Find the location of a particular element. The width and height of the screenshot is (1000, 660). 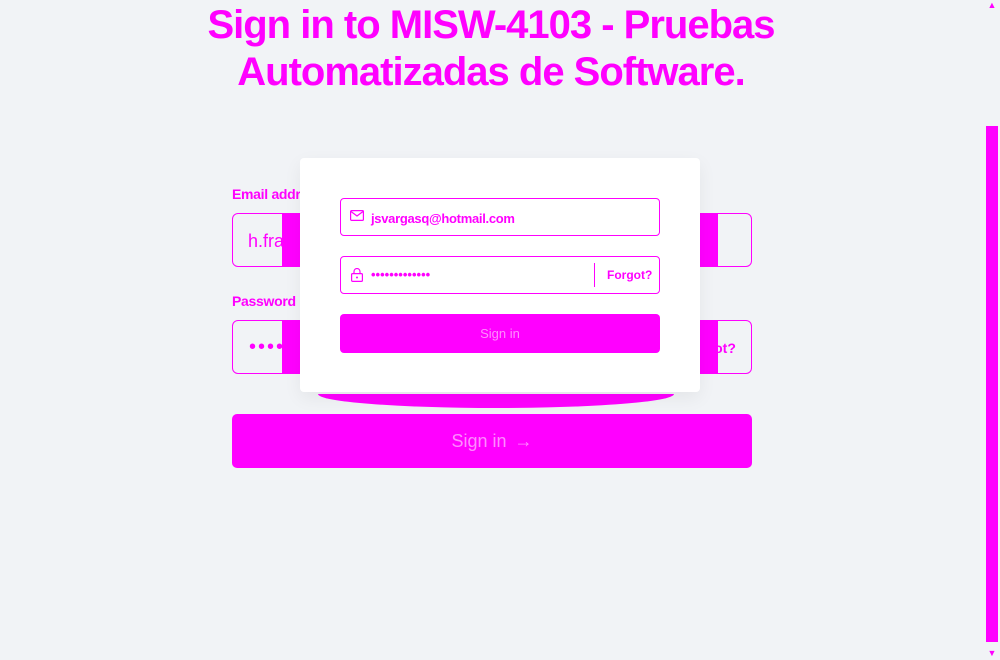

scroll-up-icon: ▲ is located at coordinates (992, 5).